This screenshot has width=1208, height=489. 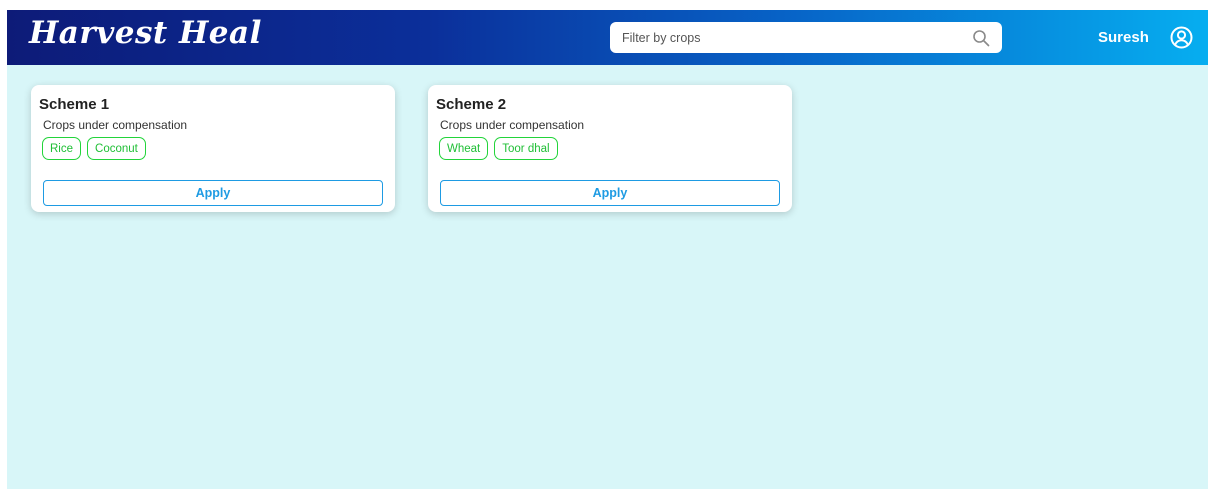 I want to click on search-icon, so click(x=981, y=38).